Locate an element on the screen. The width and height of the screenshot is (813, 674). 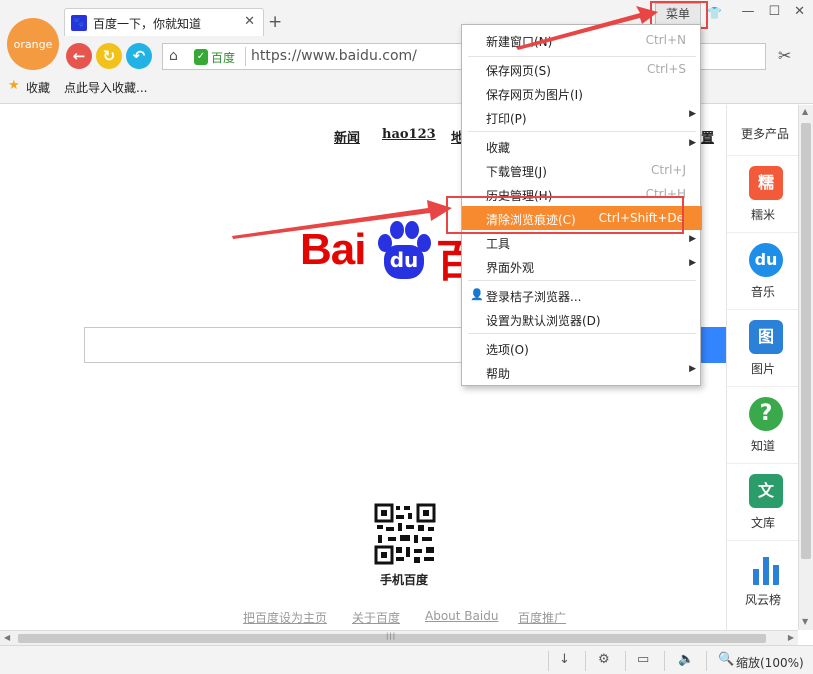
rail-item-wenku: 文 文库 is located at coordinates (763, 501).